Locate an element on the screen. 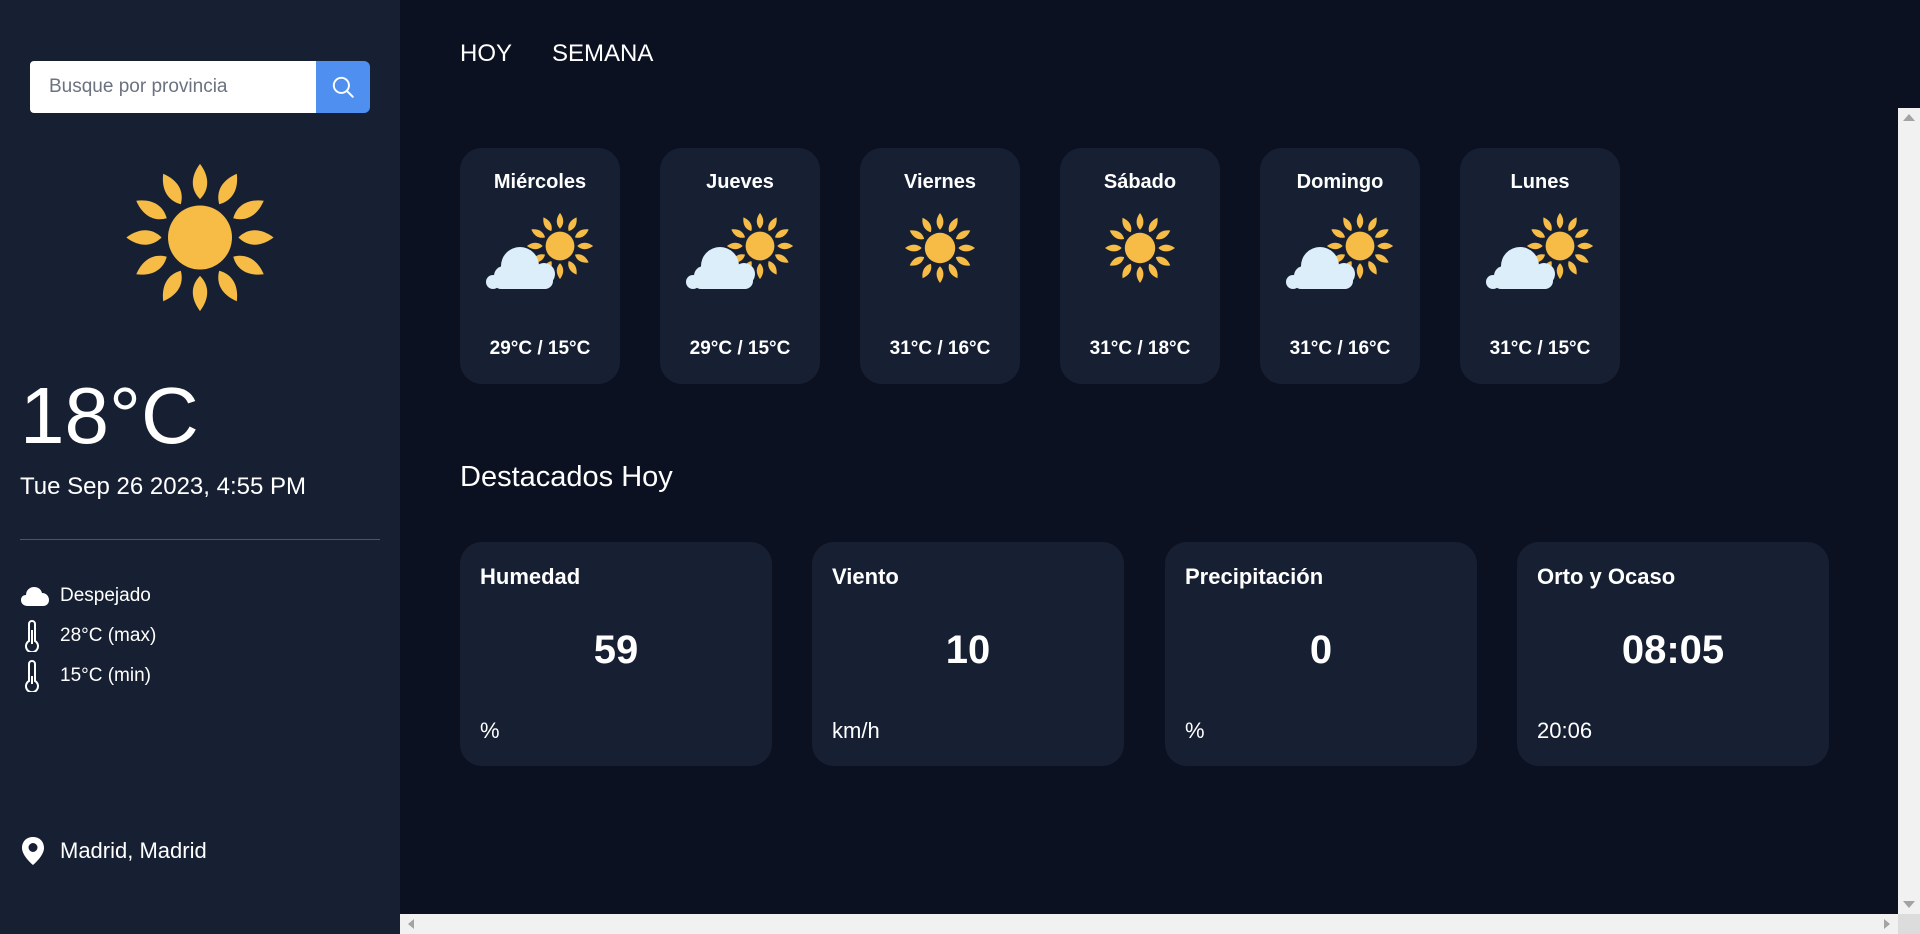 The height and width of the screenshot is (934, 1920). scroll-left-icon is located at coordinates (411, 924).